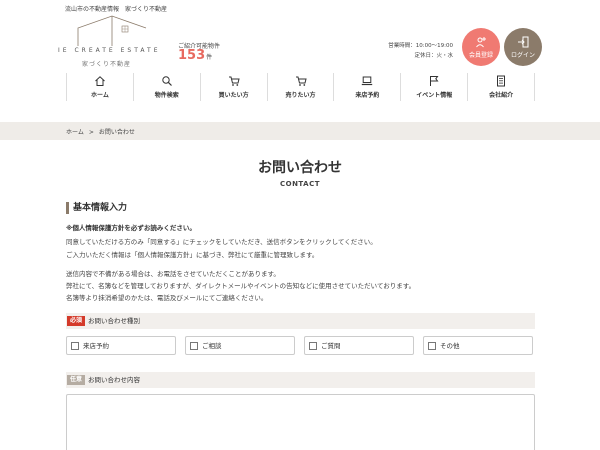 Image resolution: width=600 pixels, height=450 pixels. I want to click on main-nav: ホーム 物件検索 買いたい方 売りたい方 来店予約 イベント情報 会社紹介, so click(301, 87).